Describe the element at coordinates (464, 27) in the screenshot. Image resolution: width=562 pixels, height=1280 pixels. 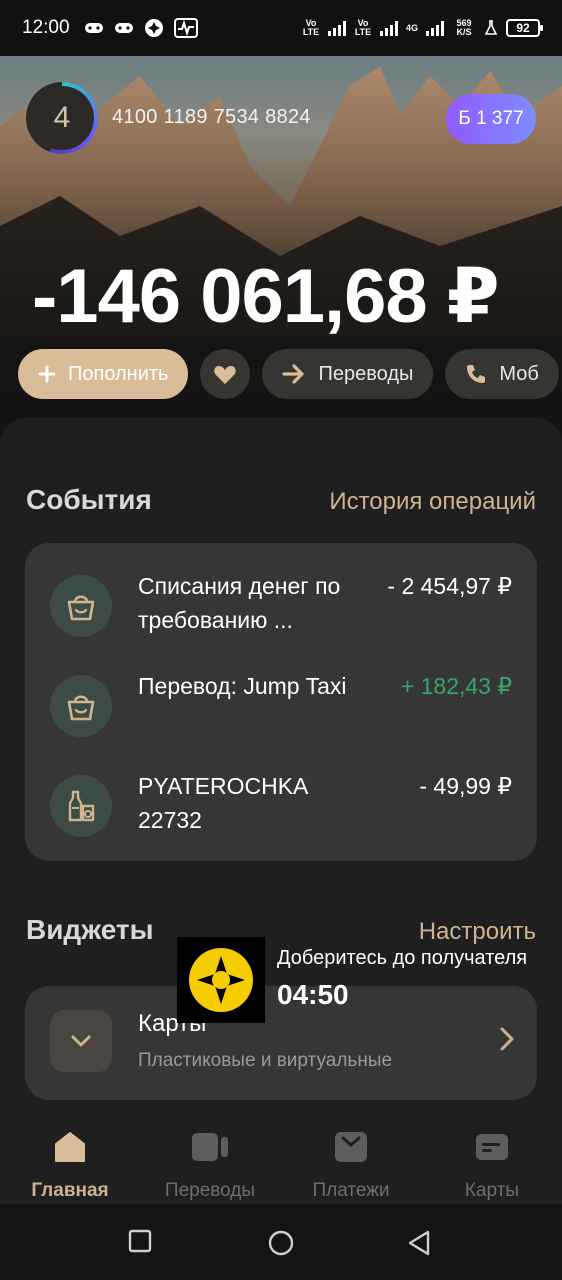
I see `network-speed: 569 K/S` at that location.